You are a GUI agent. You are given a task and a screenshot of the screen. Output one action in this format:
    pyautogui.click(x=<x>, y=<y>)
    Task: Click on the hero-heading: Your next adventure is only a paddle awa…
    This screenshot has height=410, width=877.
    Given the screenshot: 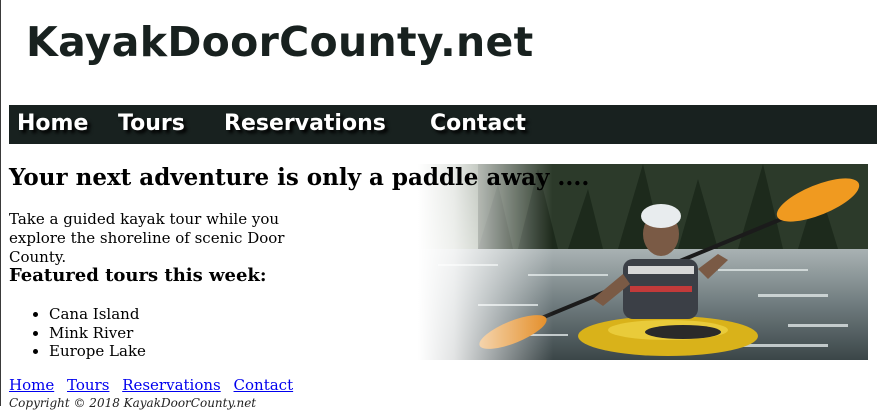 What is the action you would take?
    pyautogui.click(x=299, y=177)
    